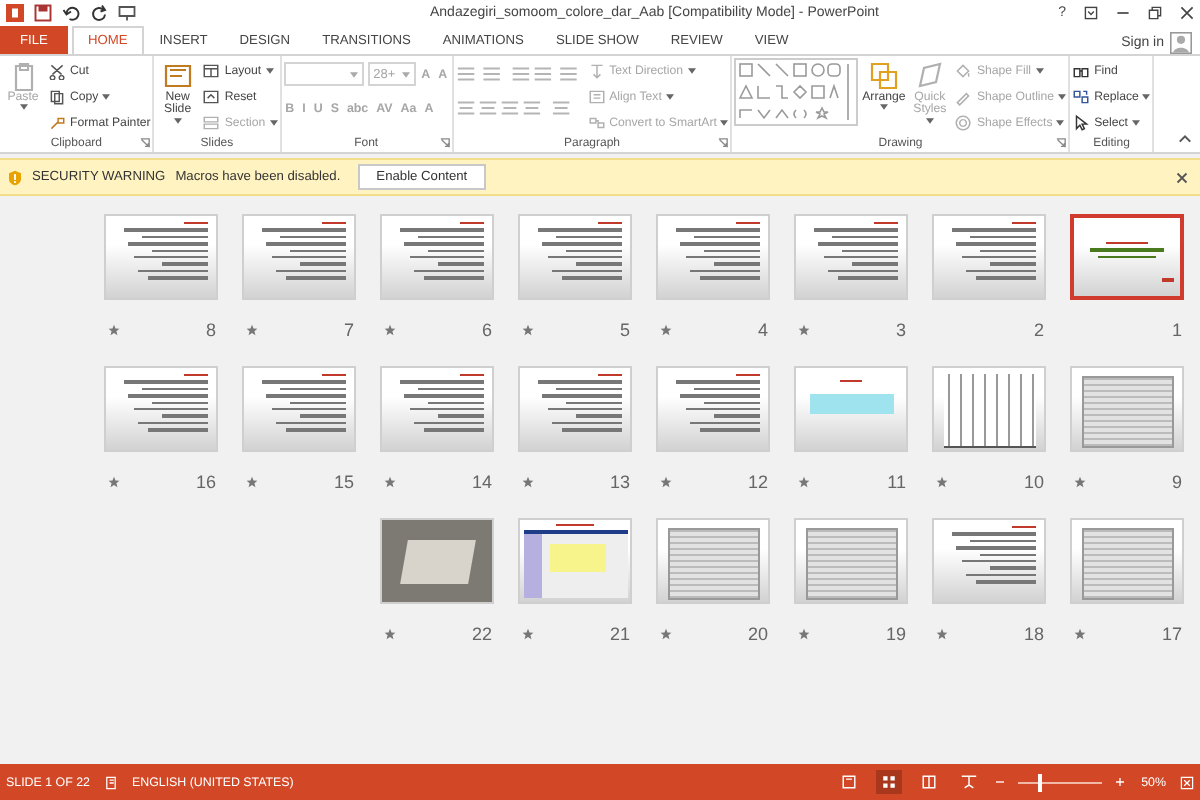 The image size is (1200, 800). I want to click on slide-number: 8, so click(210, 330).